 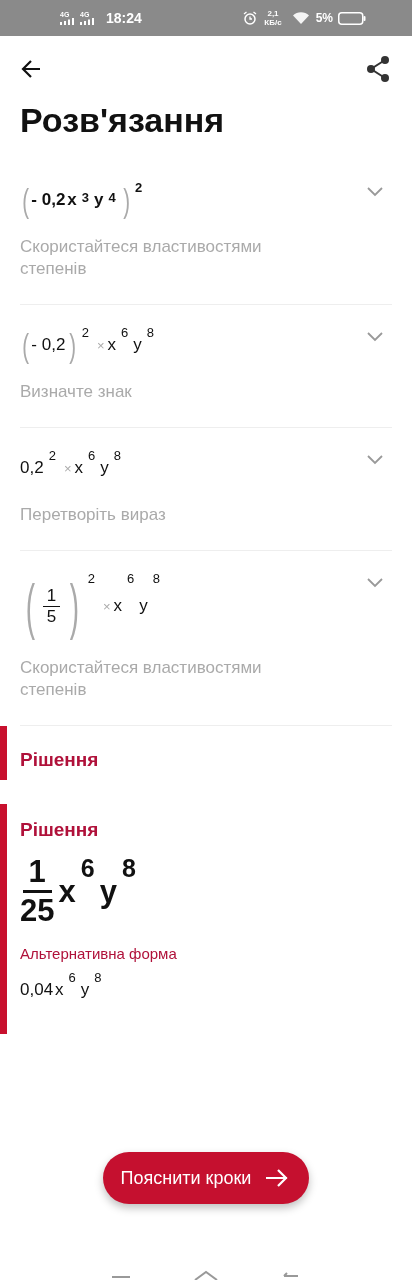 What do you see at coordinates (250, 18) in the screenshot?
I see `alarm-icon` at bounding box center [250, 18].